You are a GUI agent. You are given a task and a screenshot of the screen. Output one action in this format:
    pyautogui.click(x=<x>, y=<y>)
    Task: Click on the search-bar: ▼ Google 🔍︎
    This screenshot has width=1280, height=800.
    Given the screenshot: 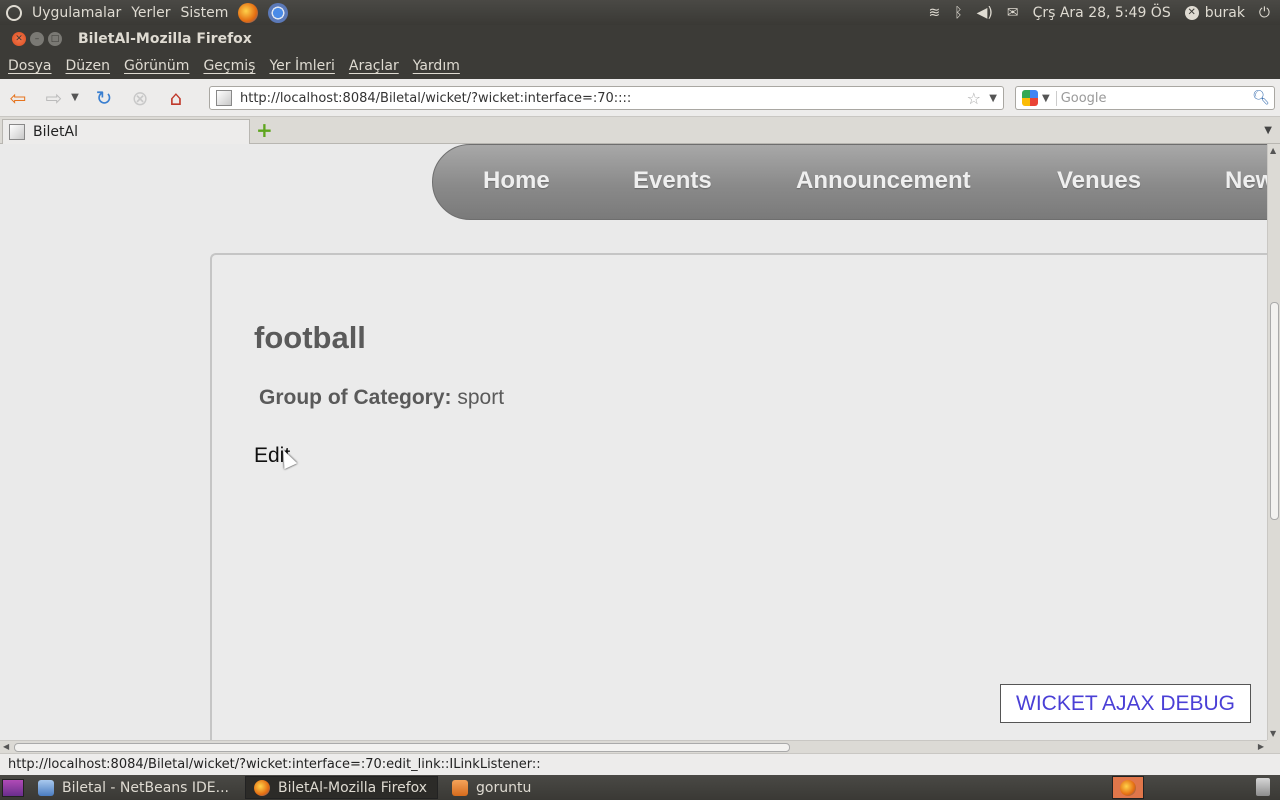 What is the action you would take?
    pyautogui.click(x=1145, y=98)
    